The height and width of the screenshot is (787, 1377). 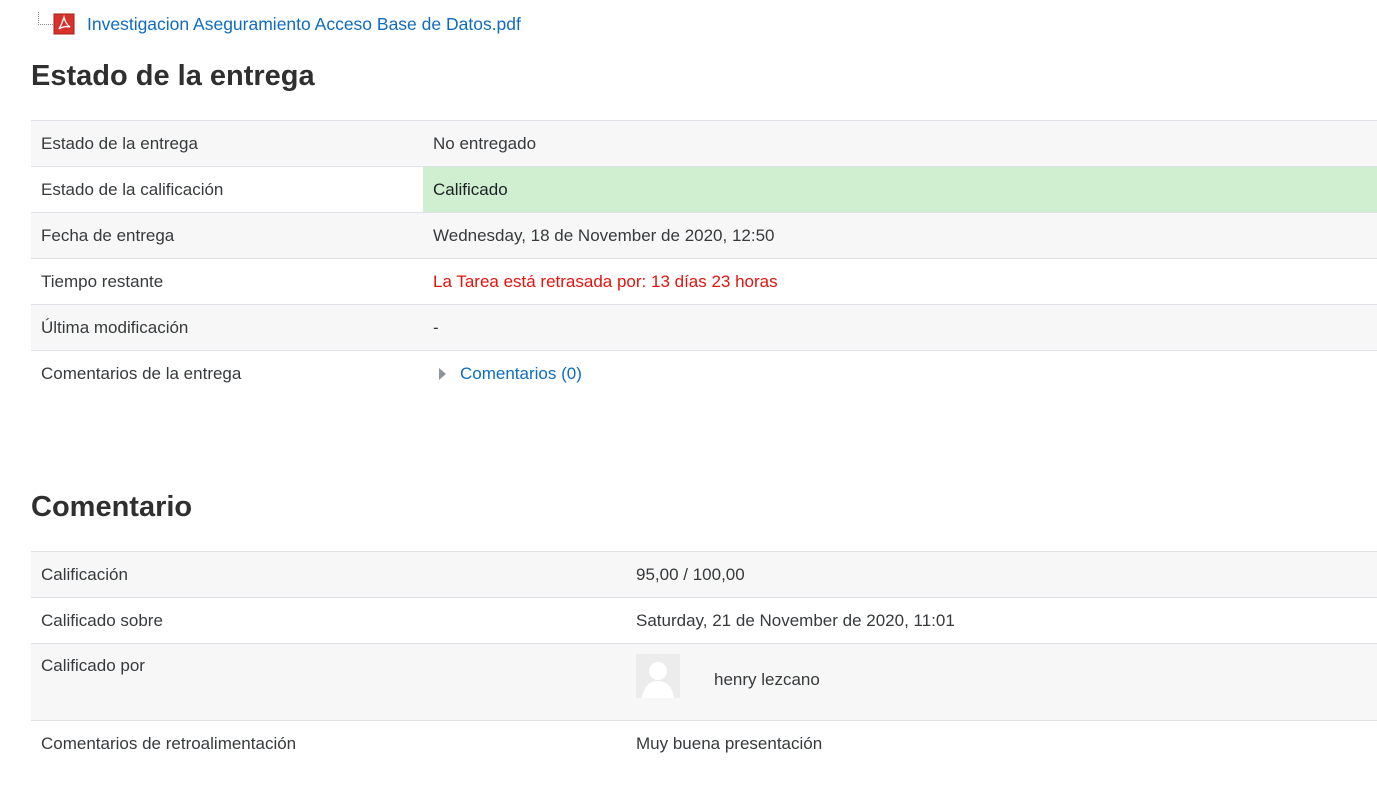 I want to click on due-date-value: Wednesday, 18 de November de 2020, 12:50, so click(x=900, y=235).